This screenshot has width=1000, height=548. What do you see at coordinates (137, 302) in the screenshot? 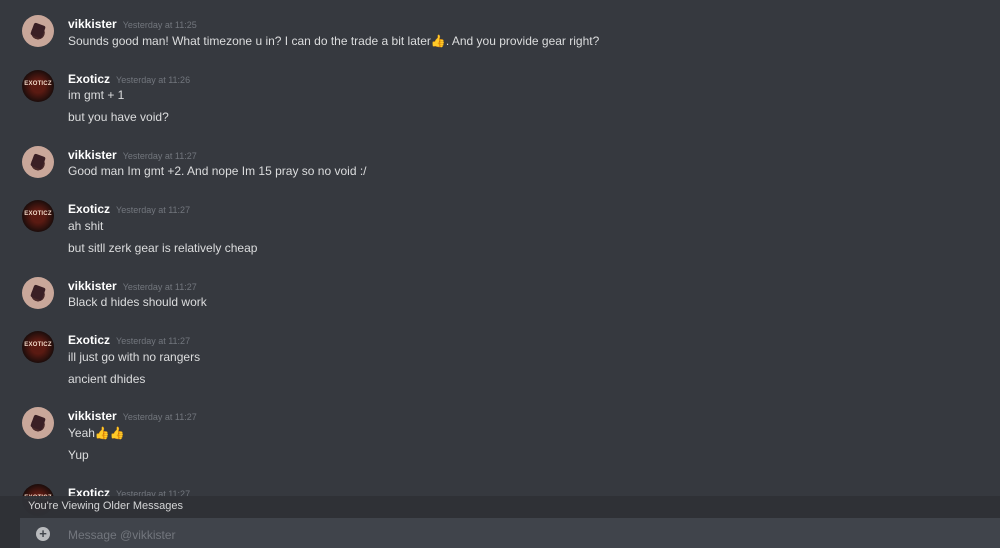
I see `message-text: Black d hides should work` at bounding box center [137, 302].